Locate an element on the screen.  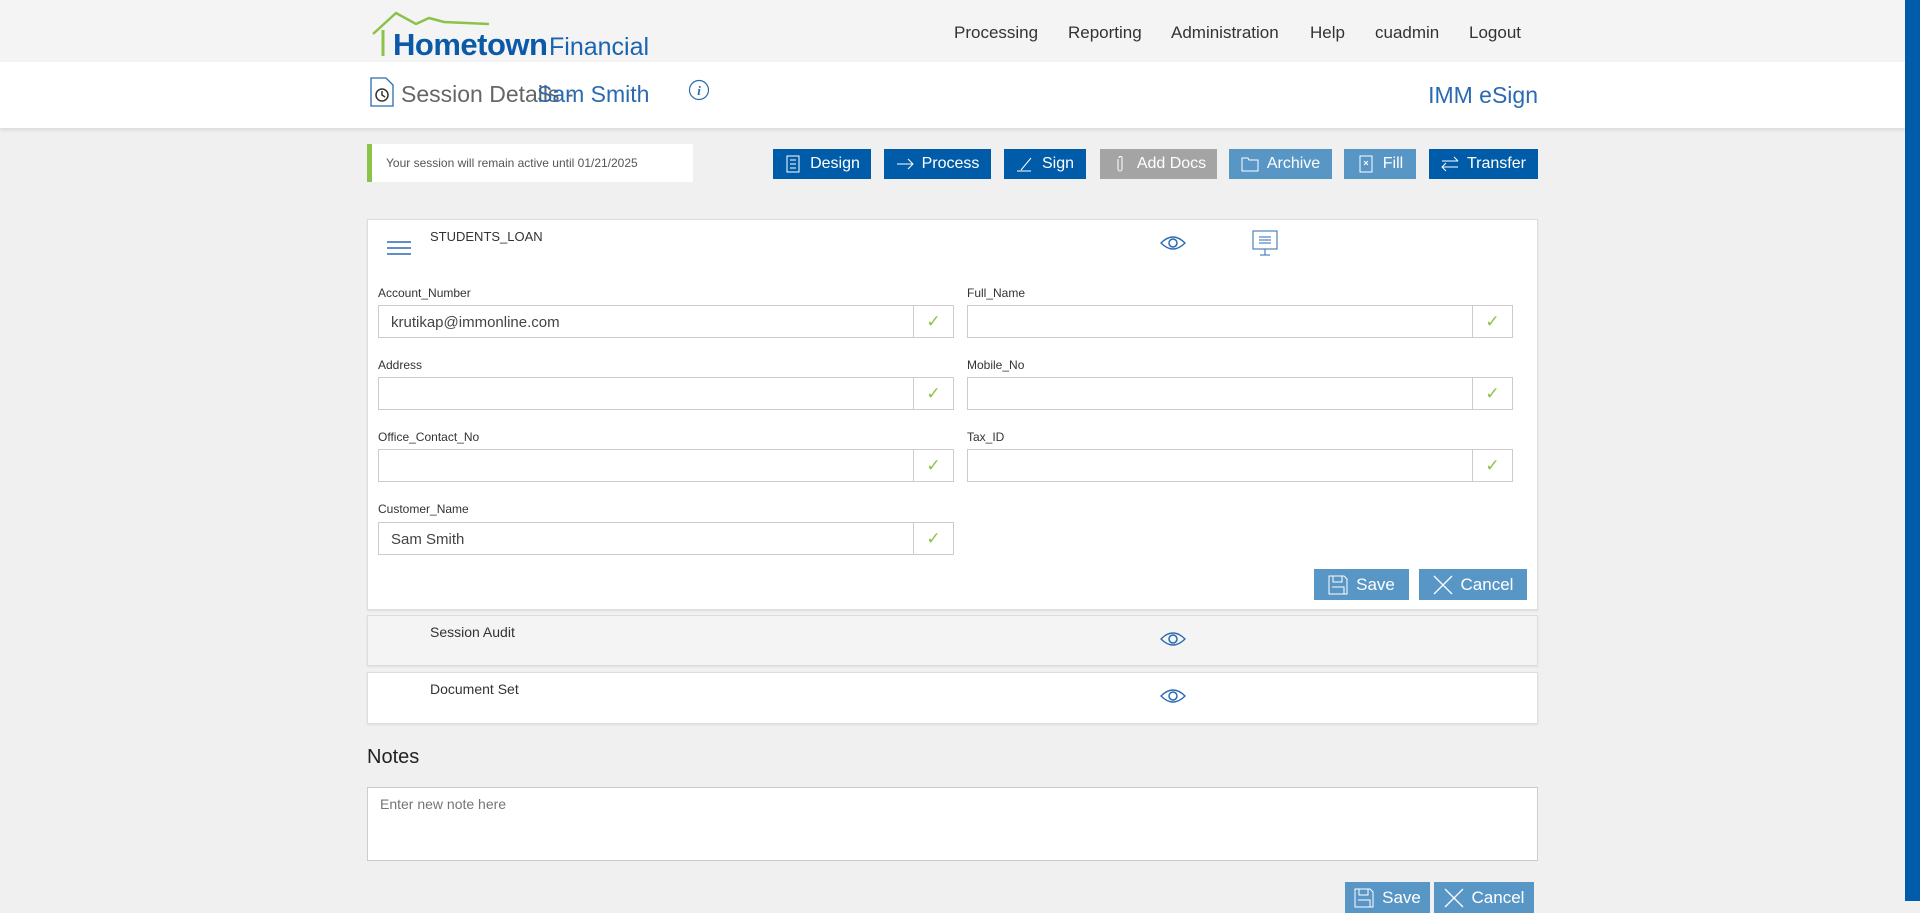
logo: Hometown Financial is located at coordinates (521, 36).